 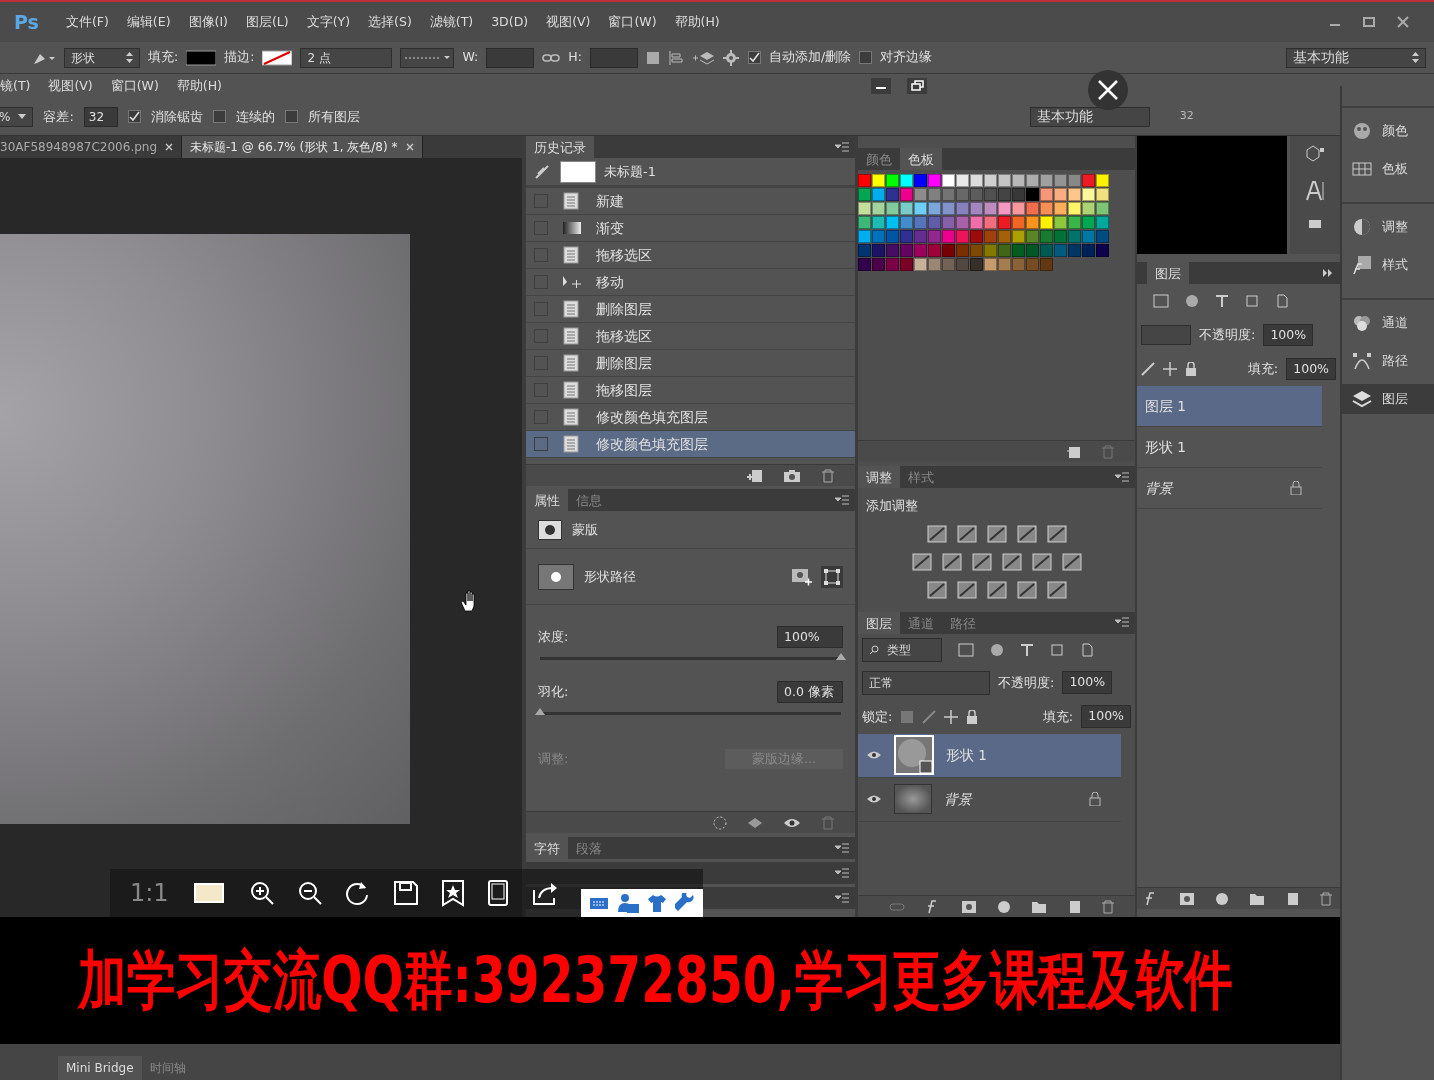 I want to click on mask-label: 蒙版, so click(x=585, y=529).